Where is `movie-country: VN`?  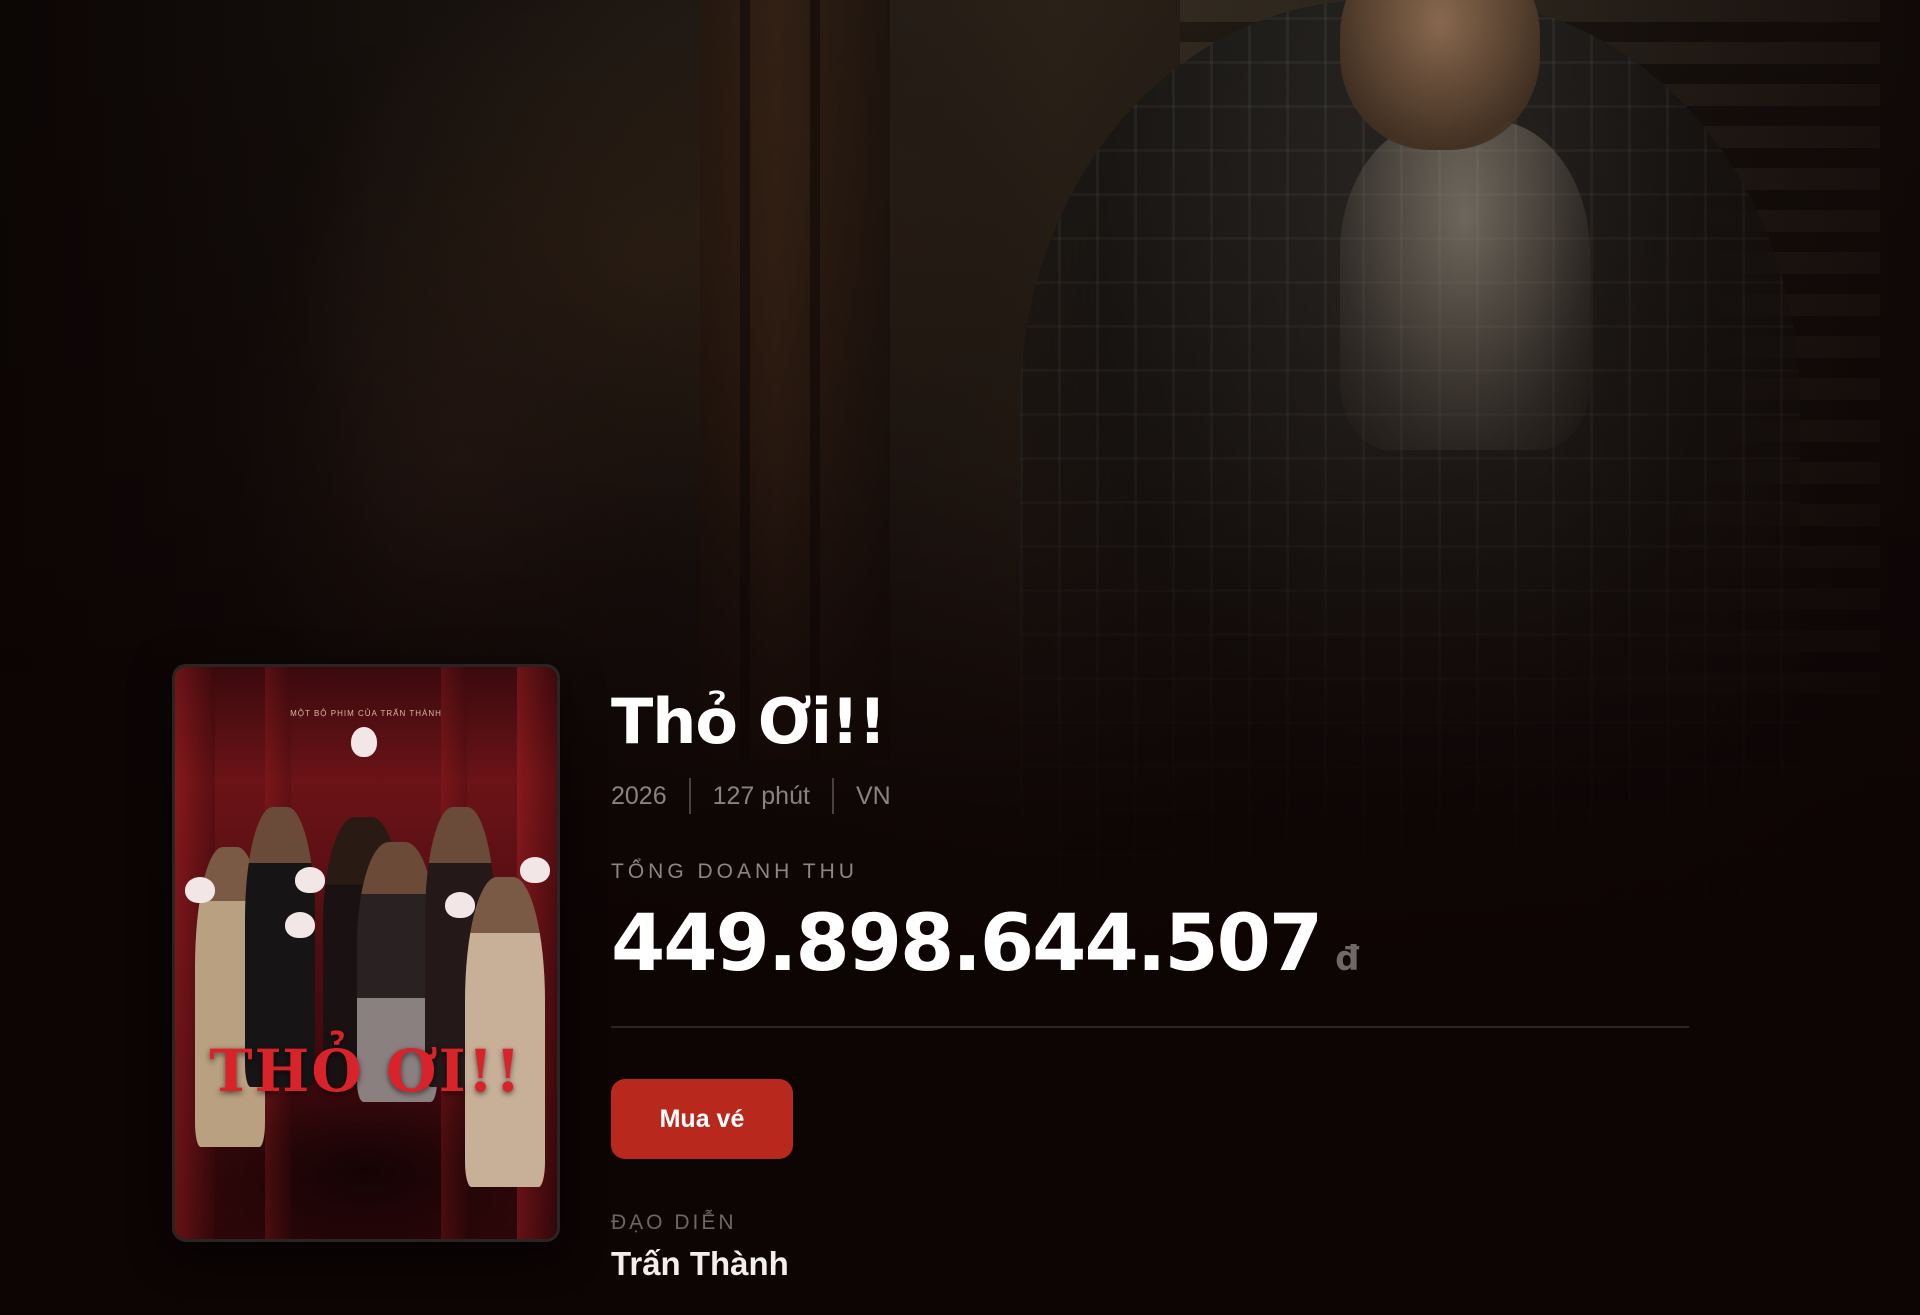
movie-country: VN is located at coordinates (873, 795).